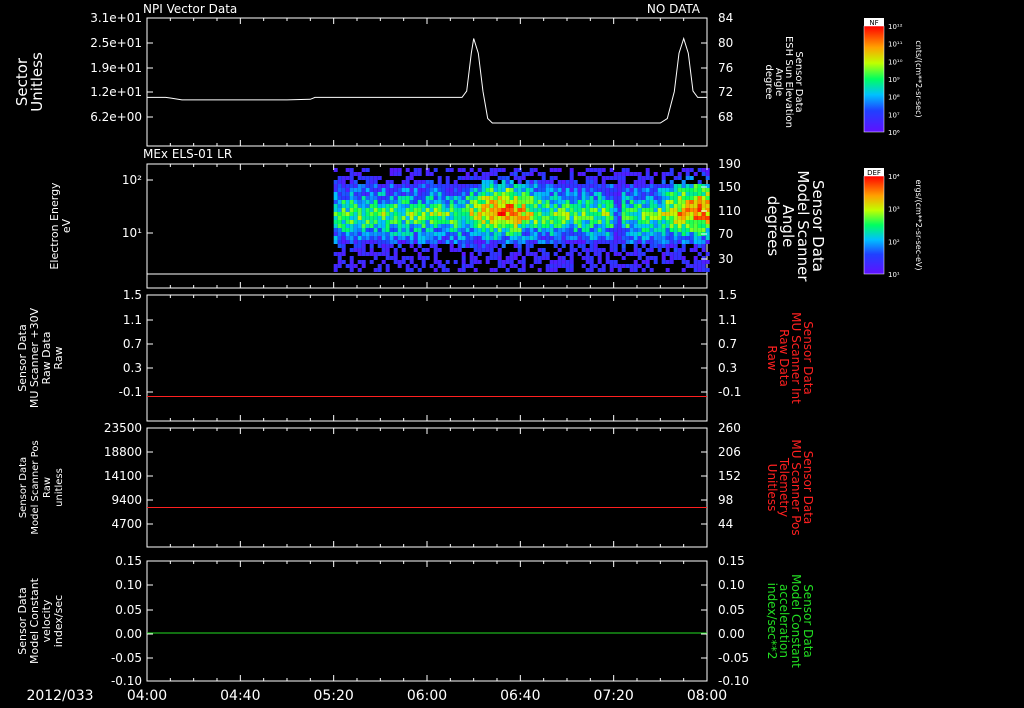 The width and height of the screenshot is (1024, 708). Describe the element at coordinates (733, 681) in the screenshot. I see `panel-5-y2tick-label: -0.10` at that location.